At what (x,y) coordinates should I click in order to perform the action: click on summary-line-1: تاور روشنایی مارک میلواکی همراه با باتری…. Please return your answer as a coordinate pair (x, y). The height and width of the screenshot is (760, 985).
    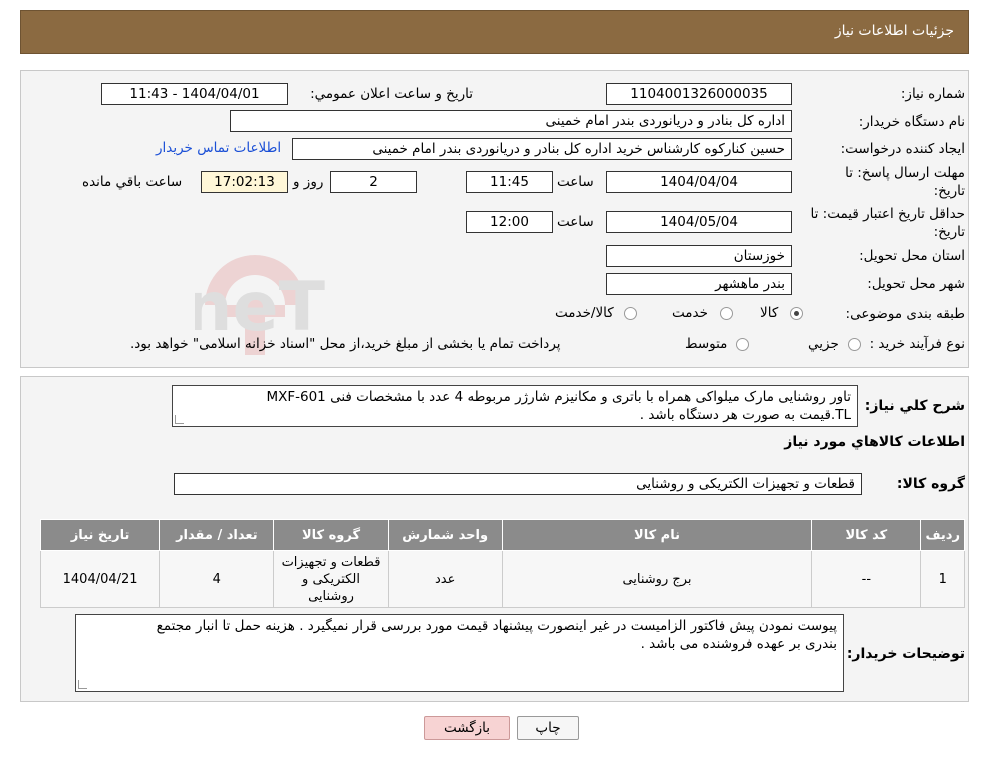
    Looking at the image, I should click on (558, 397).